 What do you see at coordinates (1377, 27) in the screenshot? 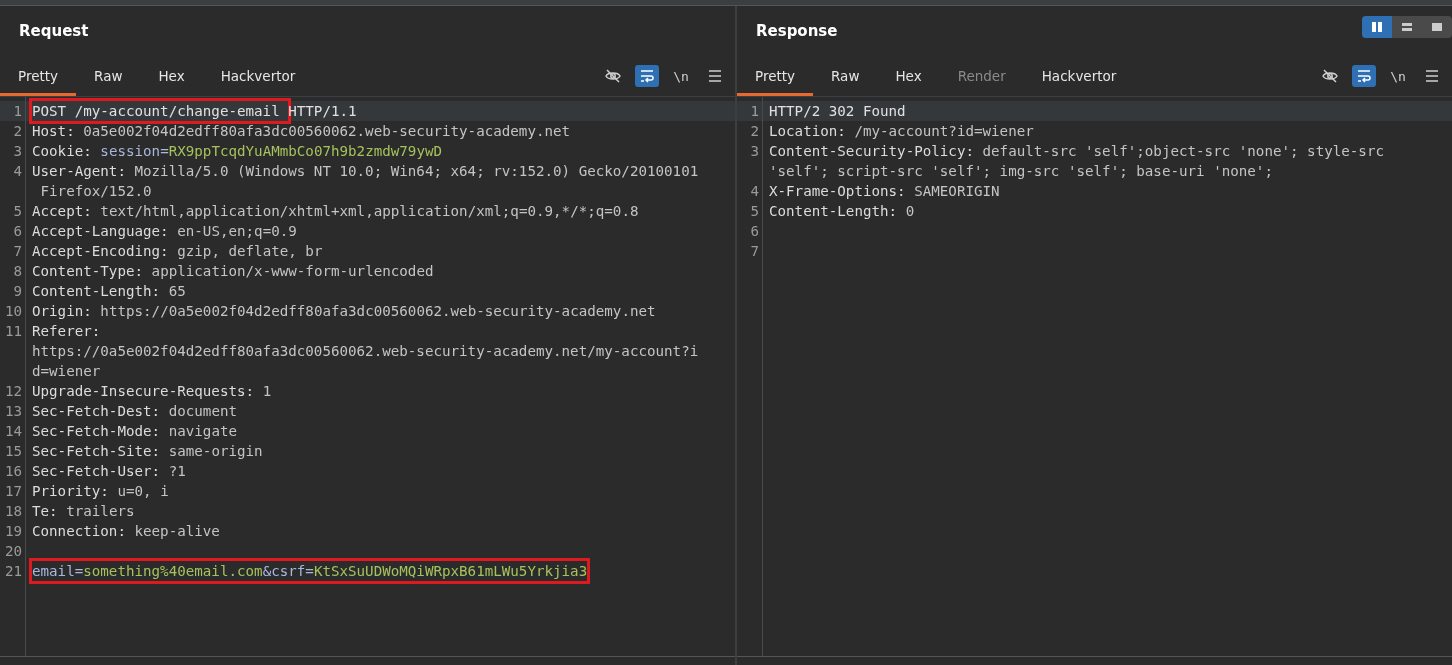
I see `view-toggle-button` at bounding box center [1377, 27].